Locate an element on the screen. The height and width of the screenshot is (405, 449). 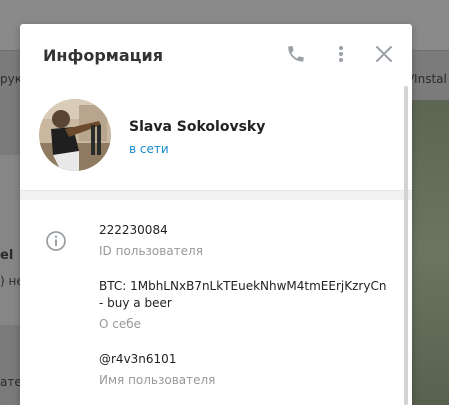
background-text: el is located at coordinates (7, 255).